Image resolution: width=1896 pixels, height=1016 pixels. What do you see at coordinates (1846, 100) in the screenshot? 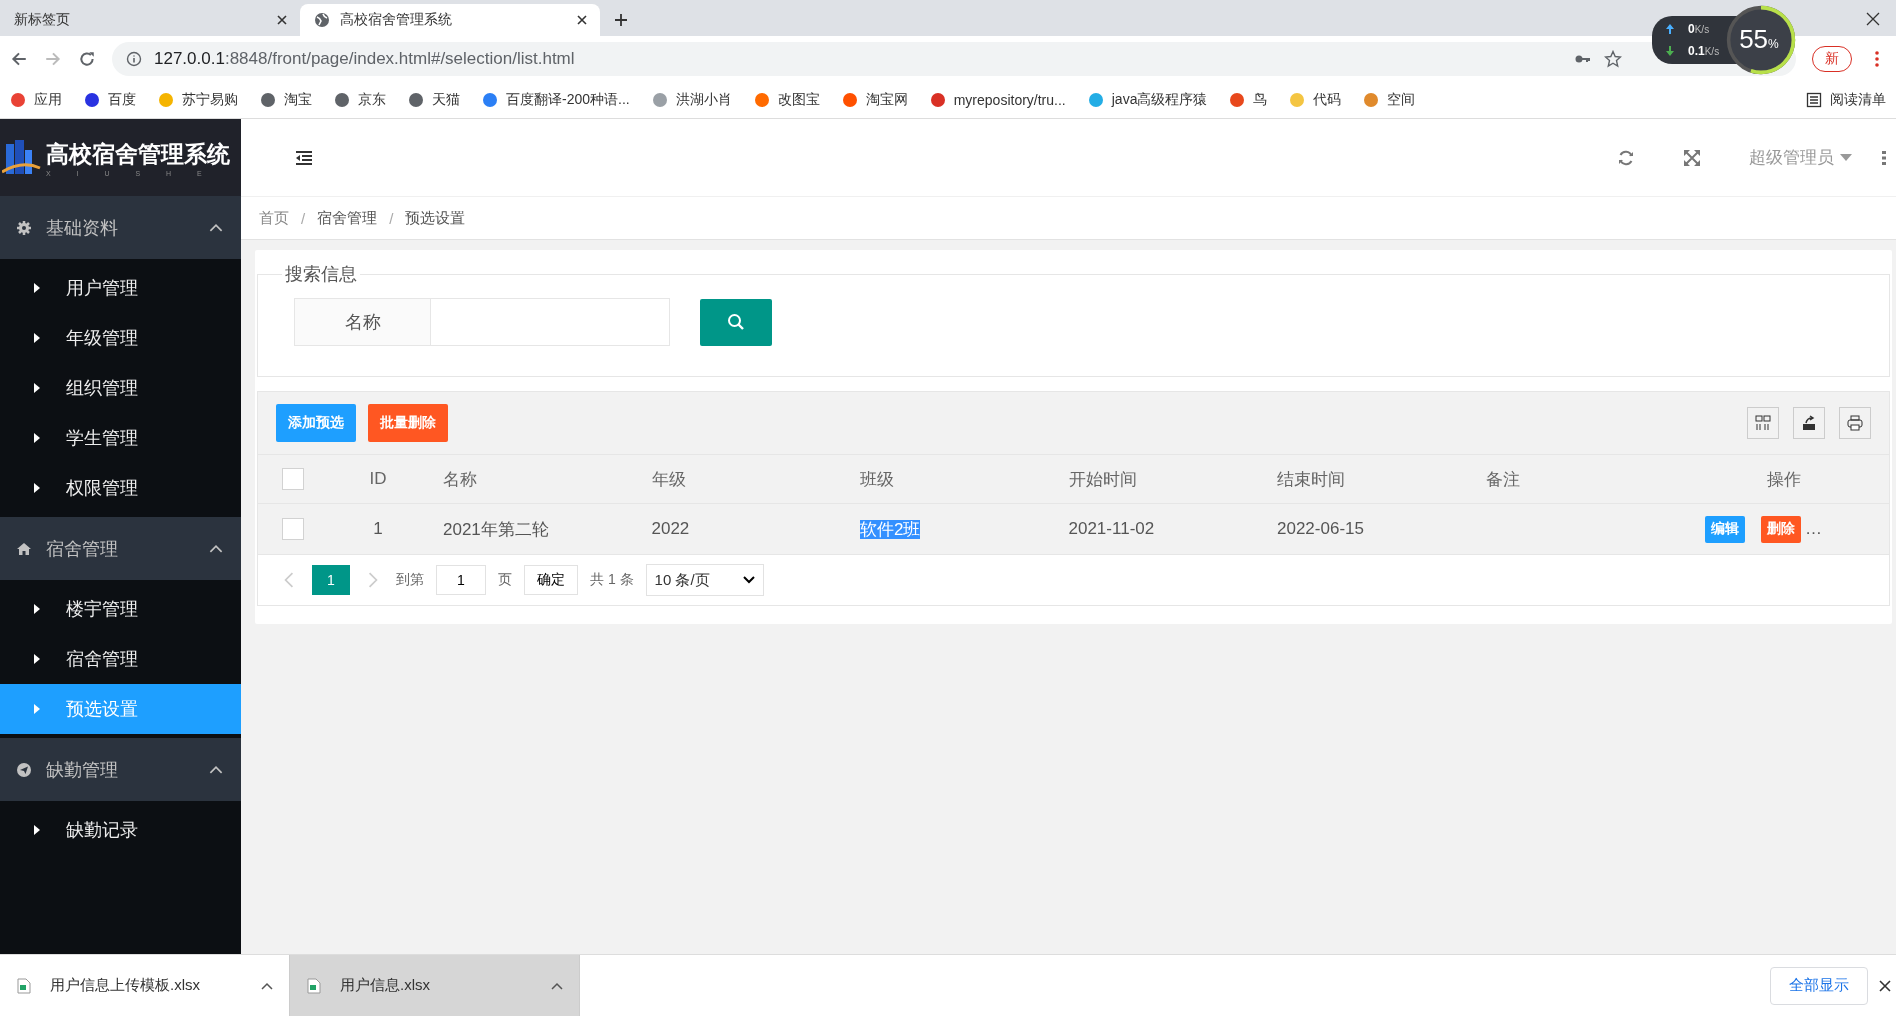
I see `reading-list: 阅读清单` at bounding box center [1846, 100].